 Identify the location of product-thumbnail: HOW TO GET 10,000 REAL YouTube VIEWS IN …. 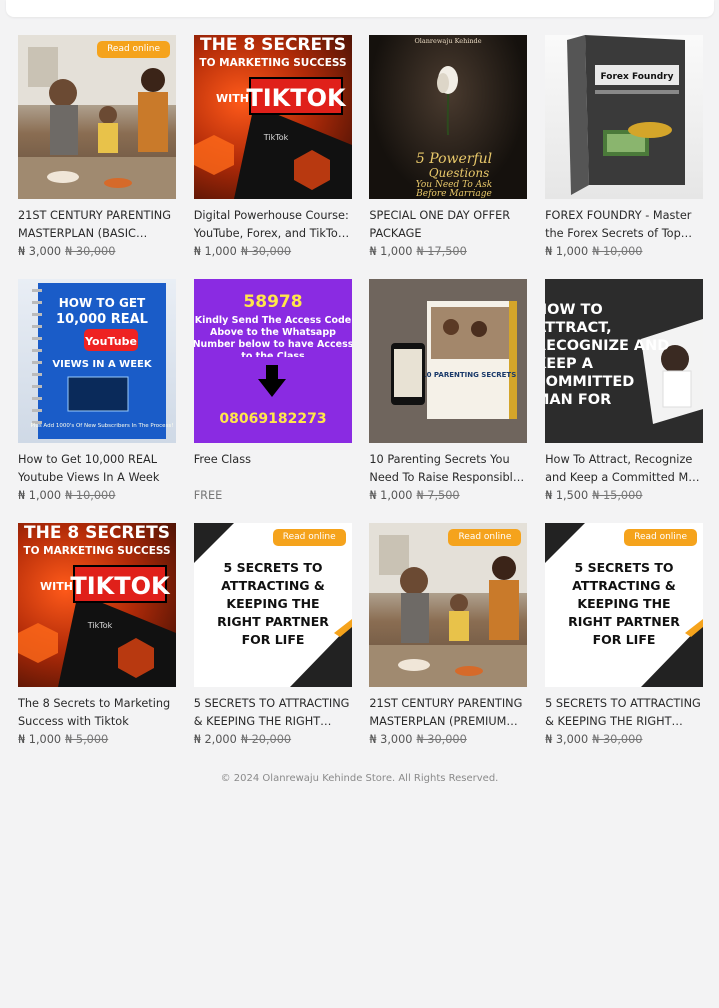
(97, 361).